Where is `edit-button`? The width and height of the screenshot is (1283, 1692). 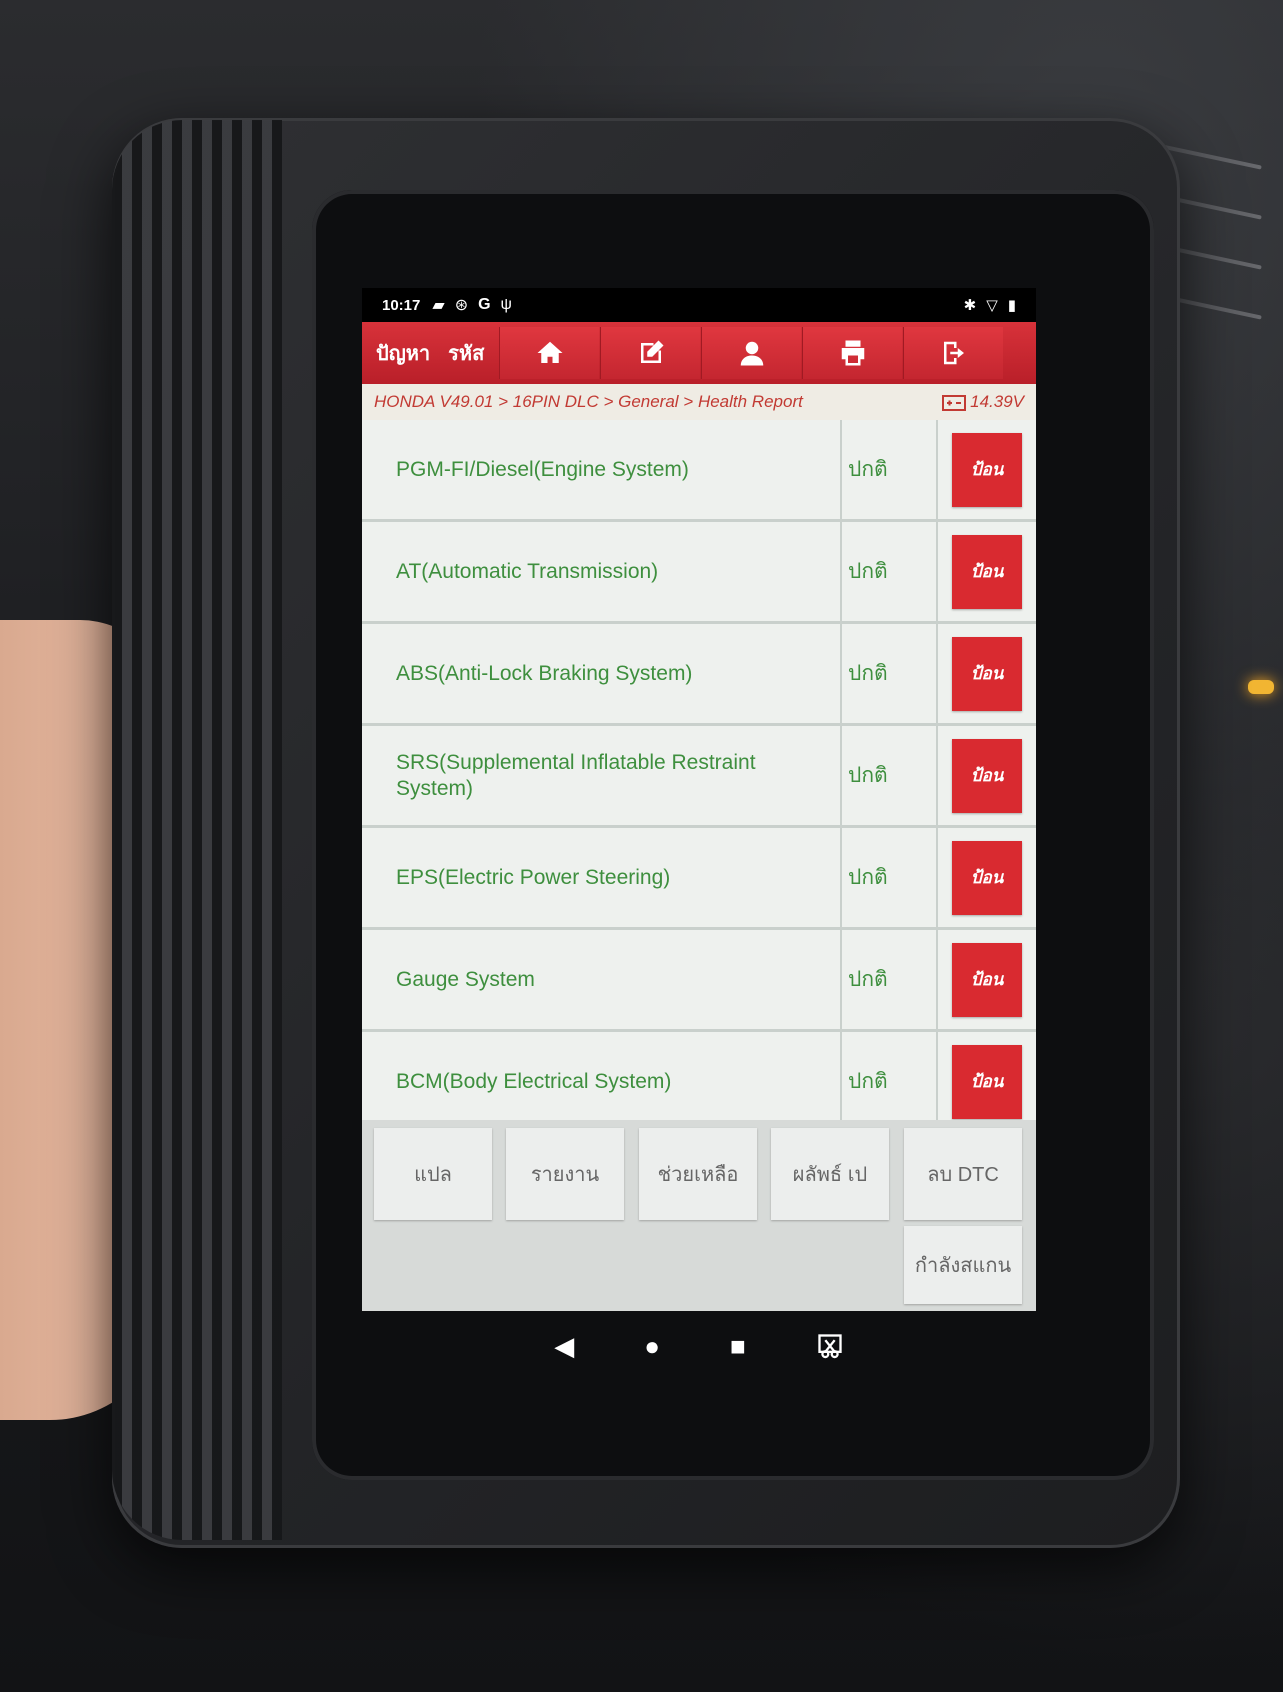
edit-button is located at coordinates (650, 353).